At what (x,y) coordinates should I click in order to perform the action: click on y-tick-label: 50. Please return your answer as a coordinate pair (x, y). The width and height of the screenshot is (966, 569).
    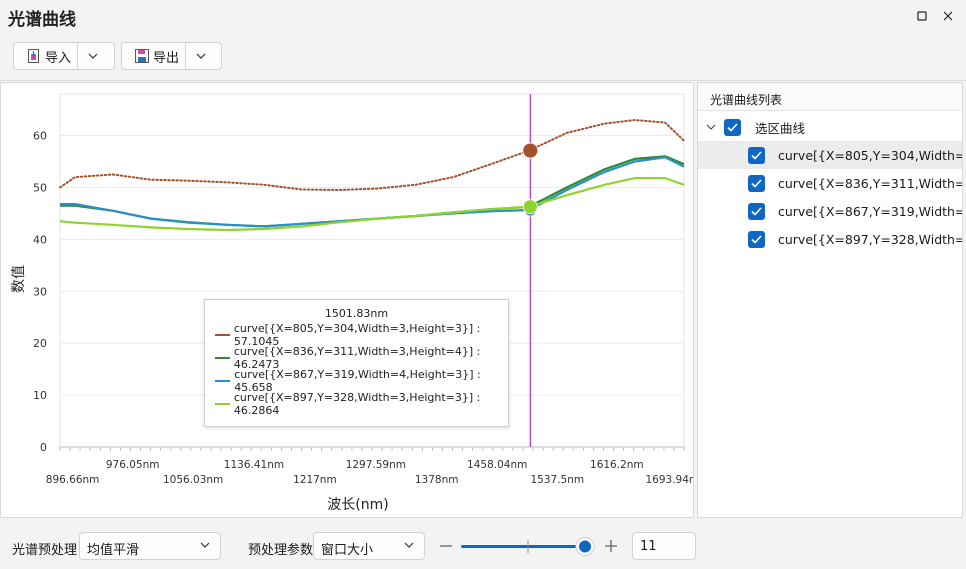
    Looking at the image, I should click on (40, 187).